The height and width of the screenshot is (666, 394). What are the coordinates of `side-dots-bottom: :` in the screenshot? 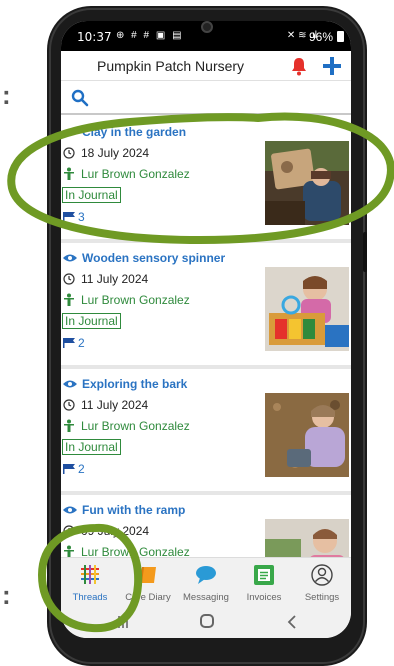 It's located at (6, 595).